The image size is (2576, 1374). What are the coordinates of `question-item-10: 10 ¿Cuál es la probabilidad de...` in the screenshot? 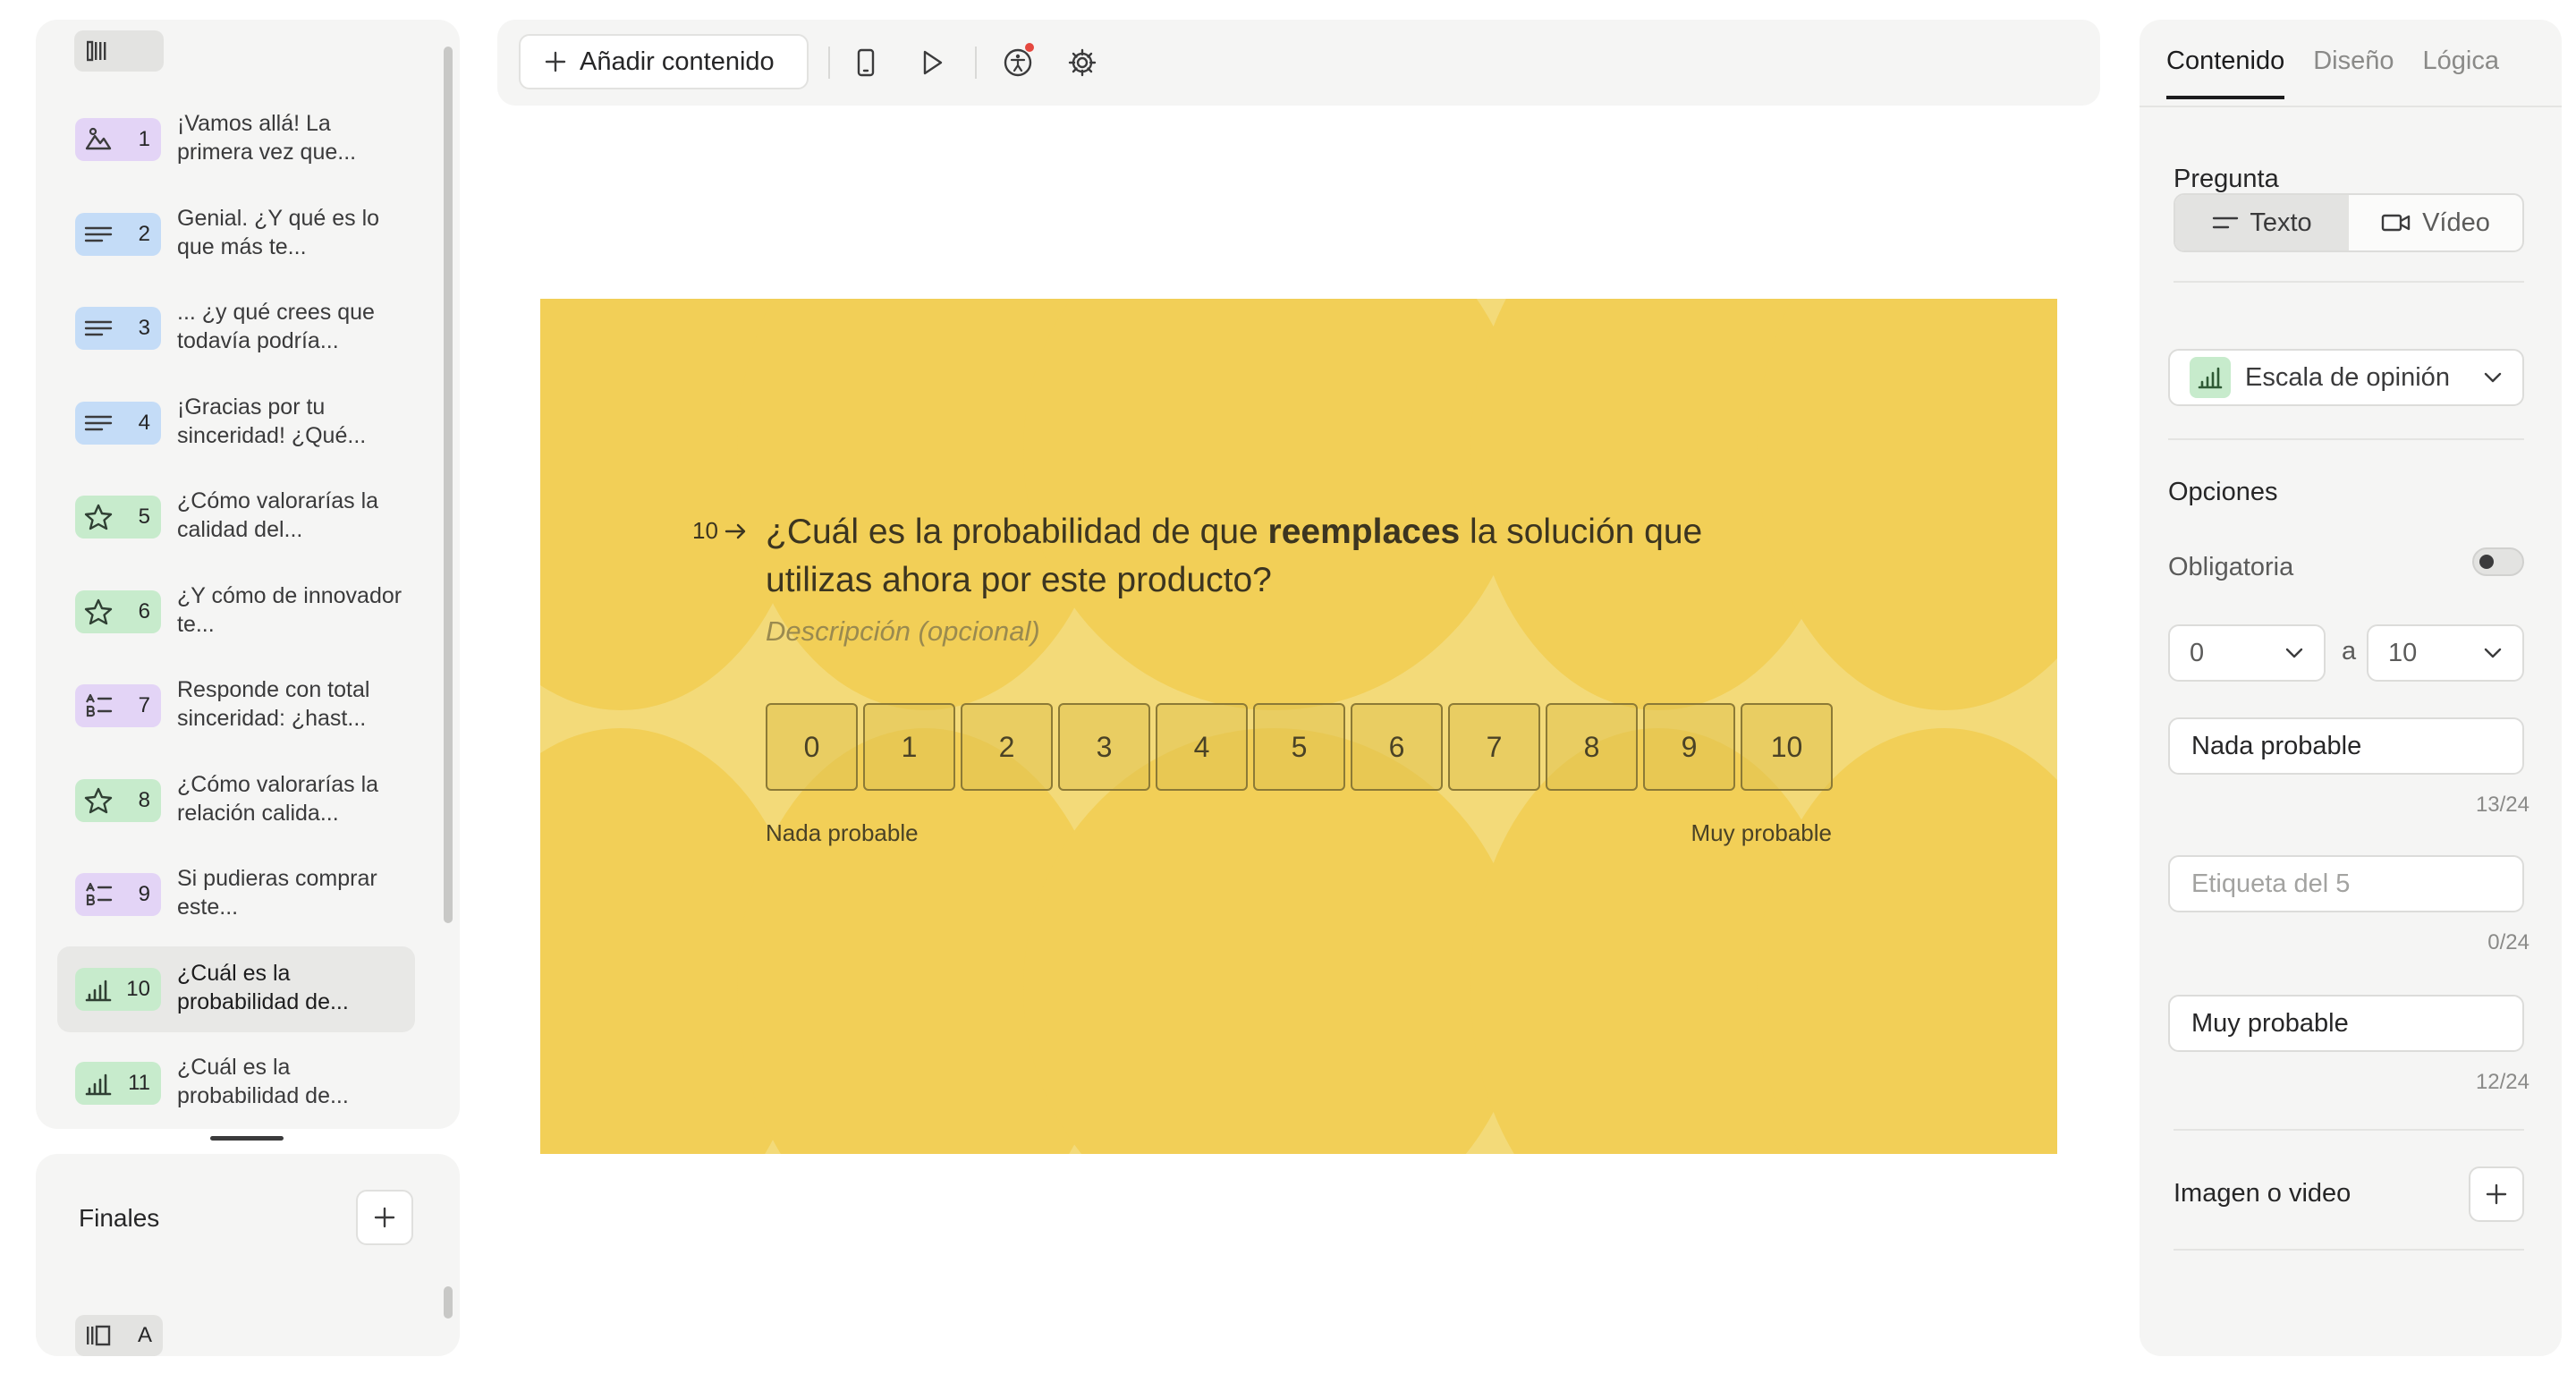 It's located at (236, 989).